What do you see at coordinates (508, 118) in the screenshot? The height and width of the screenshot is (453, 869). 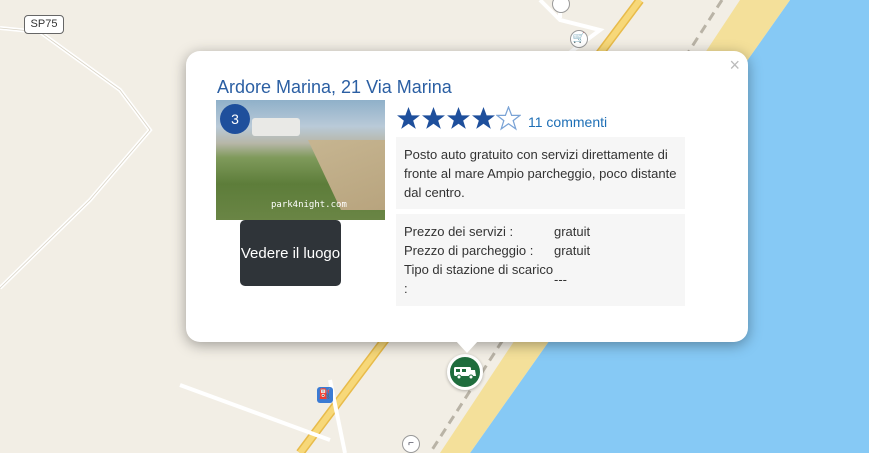 I see `star-empty-icon` at bounding box center [508, 118].